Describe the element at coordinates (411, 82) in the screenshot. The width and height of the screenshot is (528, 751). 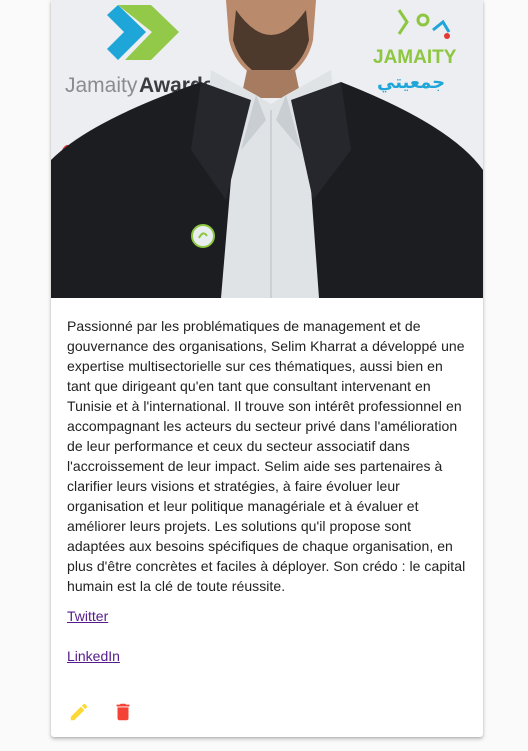
I see `svg-text: جمعيتي` at that location.